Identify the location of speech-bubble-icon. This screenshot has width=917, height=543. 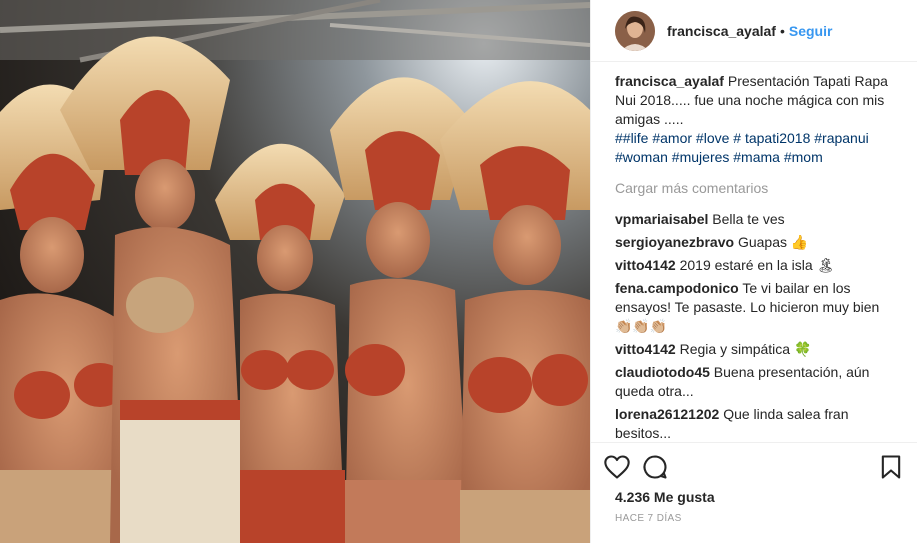
(655, 467).